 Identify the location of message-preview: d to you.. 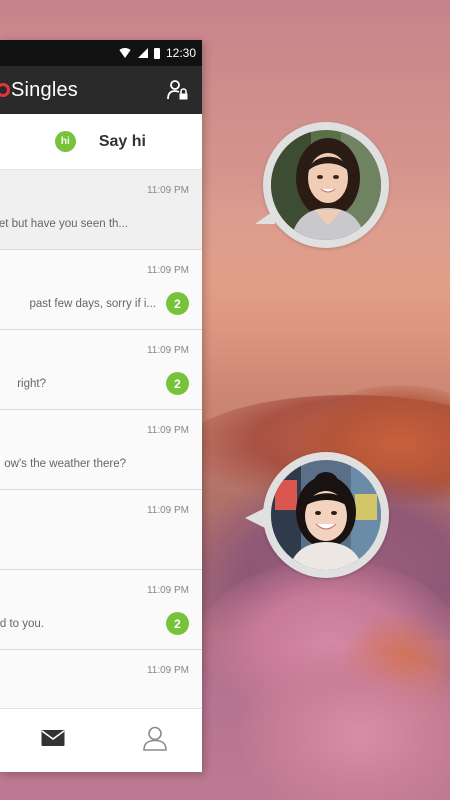
(22, 624).